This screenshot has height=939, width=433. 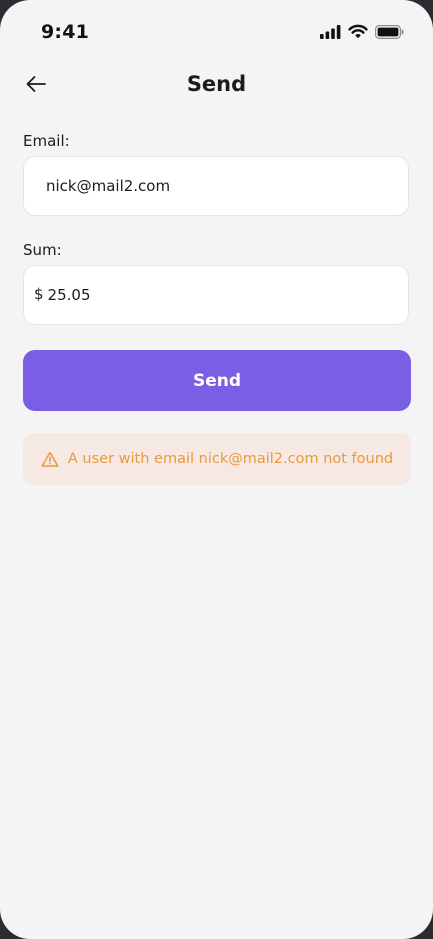 I want to click on cellular-signal-icon, so click(x=330, y=31).